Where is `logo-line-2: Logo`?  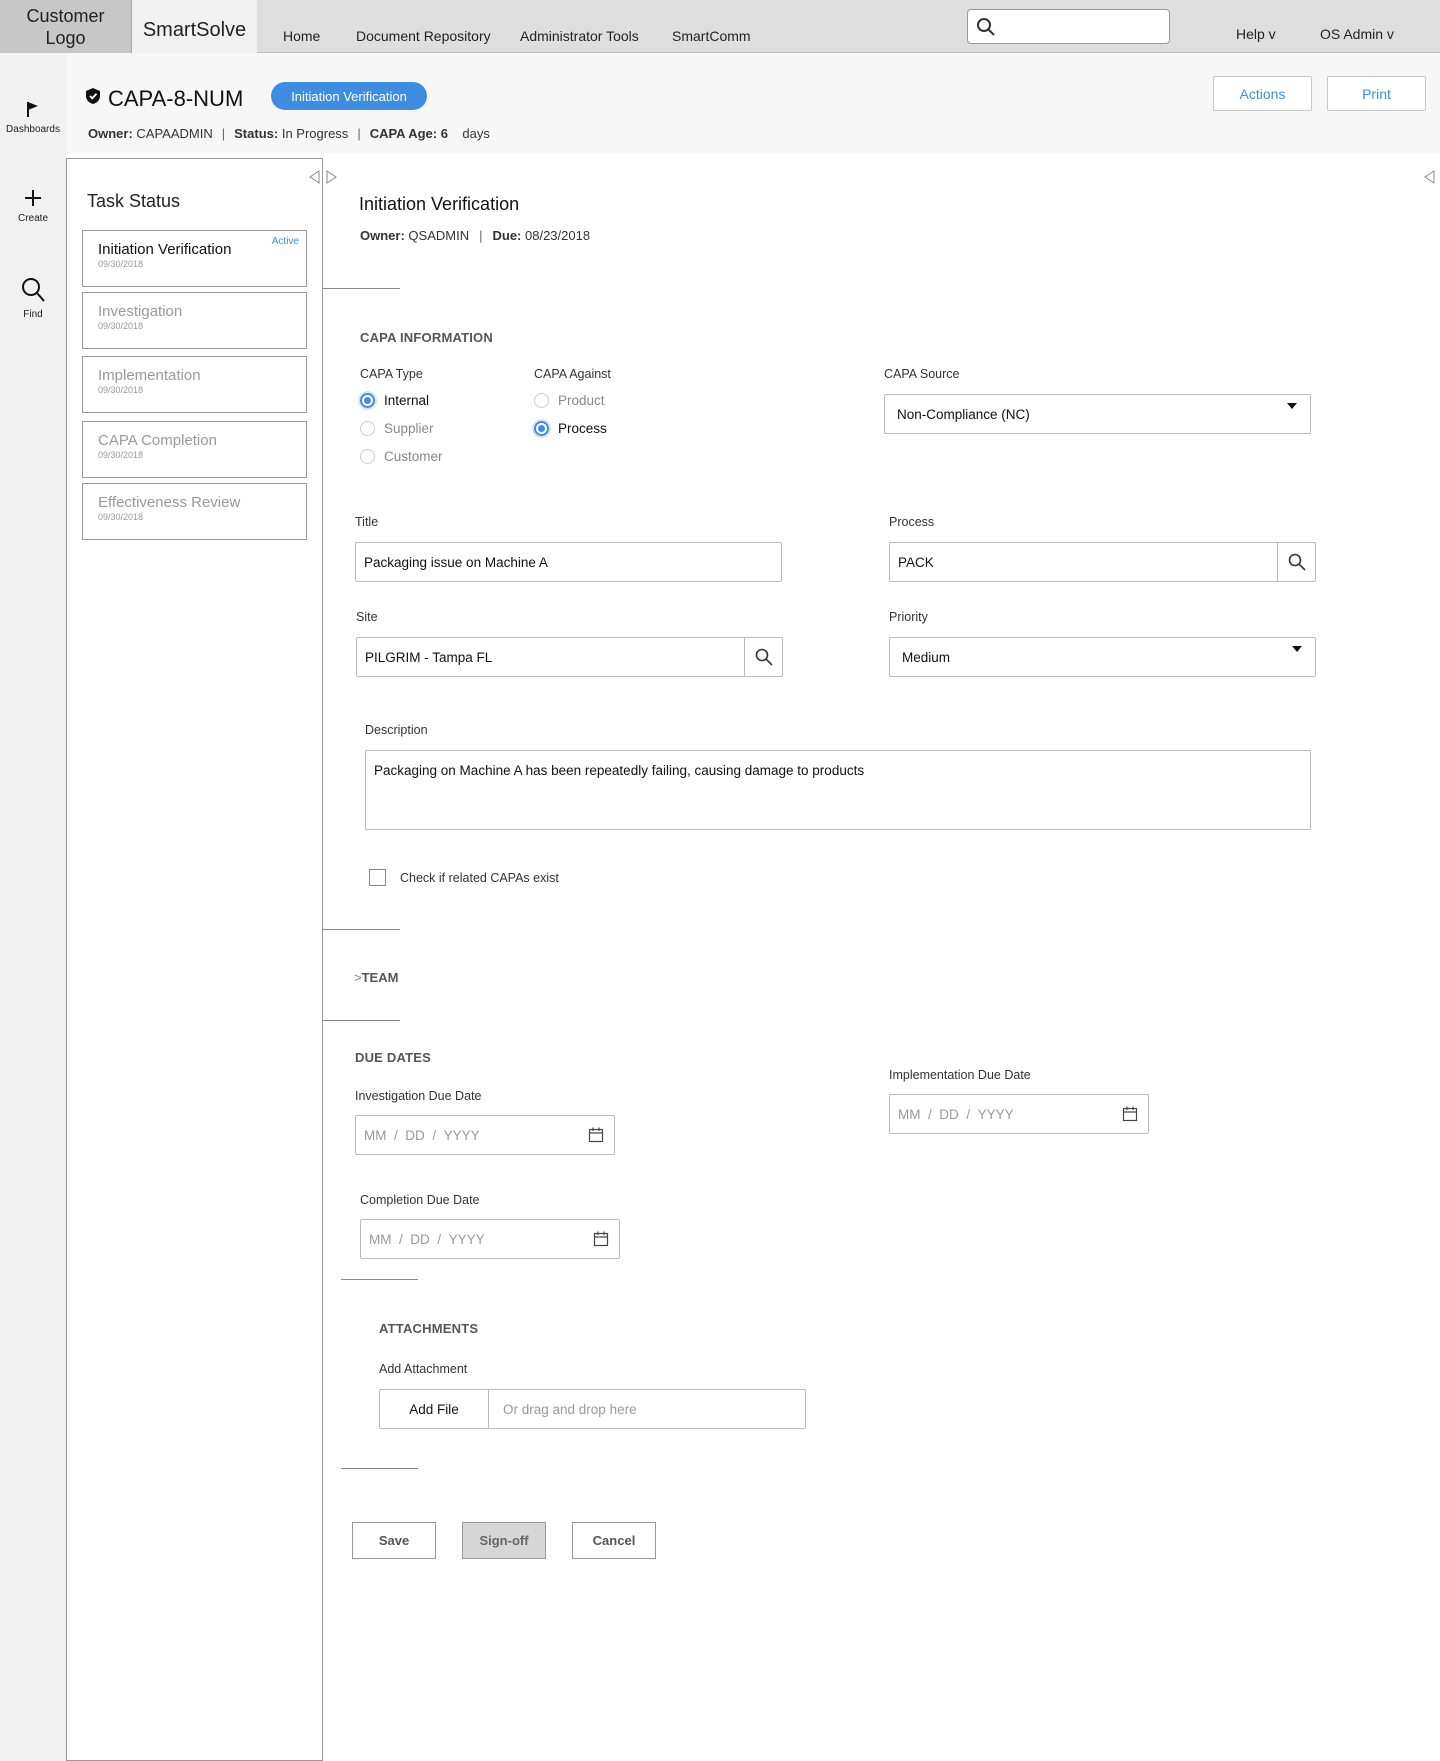 logo-line-2: Logo is located at coordinates (65, 37).